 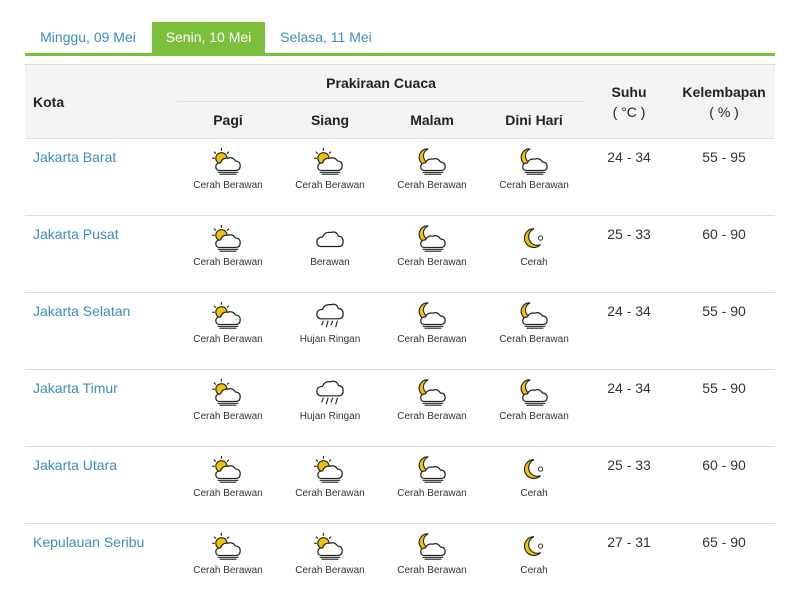 What do you see at coordinates (330, 262) in the screenshot?
I see `weather-label: Berawan` at bounding box center [330, 262].